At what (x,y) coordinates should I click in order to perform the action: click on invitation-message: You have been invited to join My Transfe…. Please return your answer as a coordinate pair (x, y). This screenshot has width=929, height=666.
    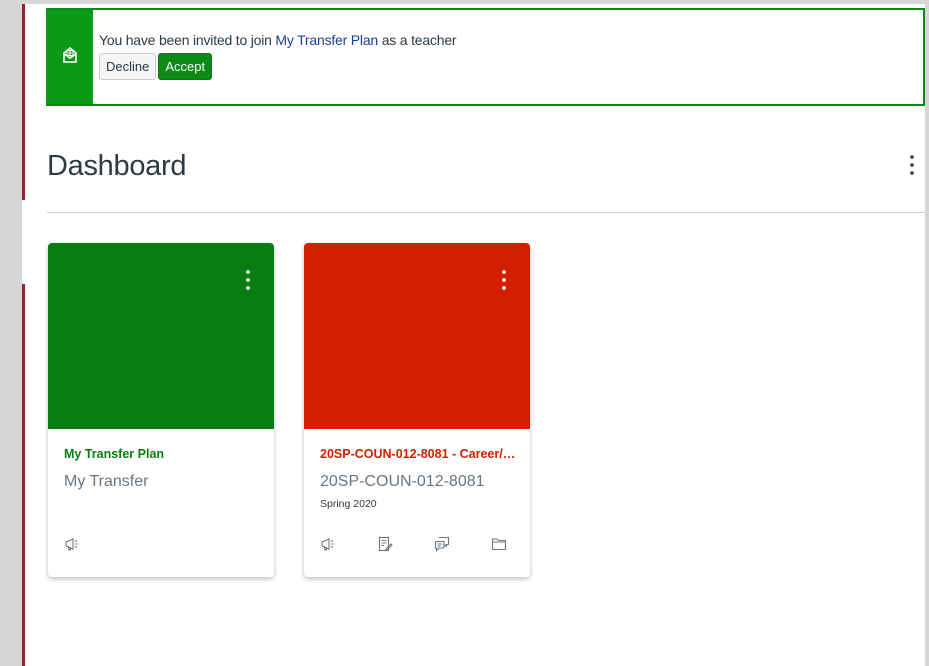
    Looking at the image, I should click on (278, 40).